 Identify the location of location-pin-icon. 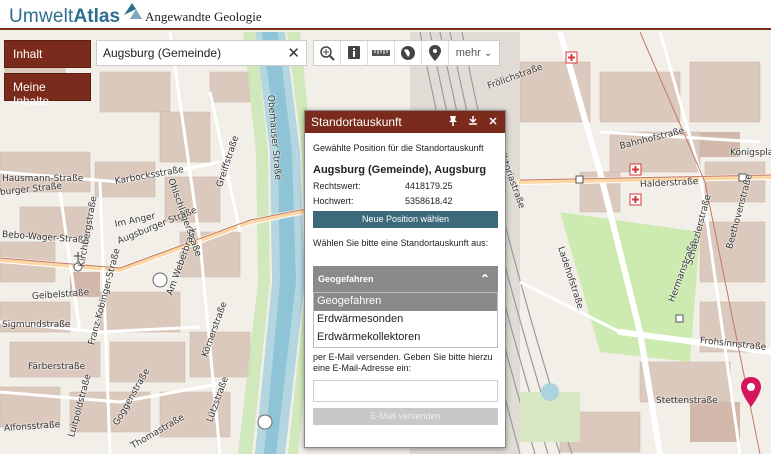
(435, 53).